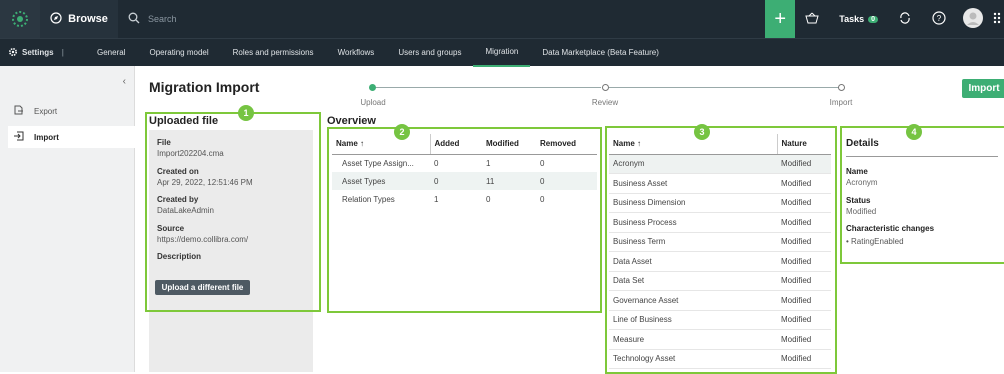  I want to click on create-button: +, so click(780, 19).